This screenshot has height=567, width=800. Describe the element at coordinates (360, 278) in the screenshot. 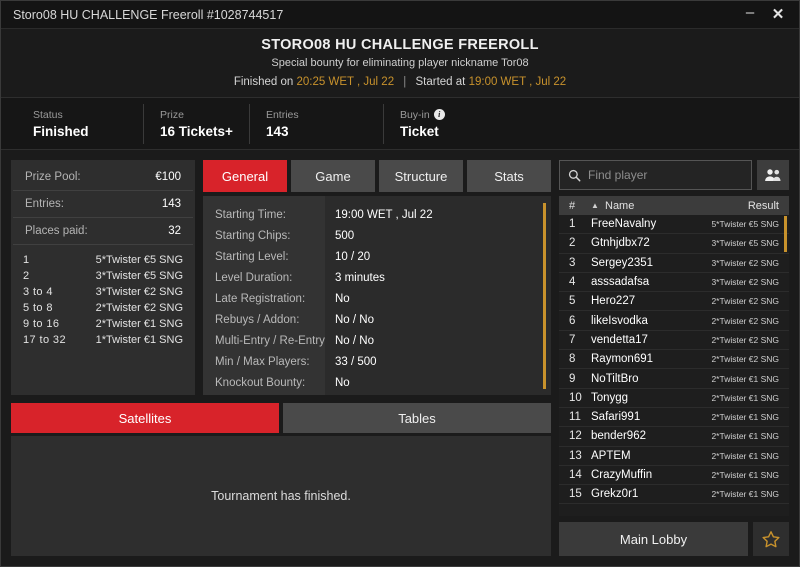

I see `detail-value: 3 minutes` at that location.